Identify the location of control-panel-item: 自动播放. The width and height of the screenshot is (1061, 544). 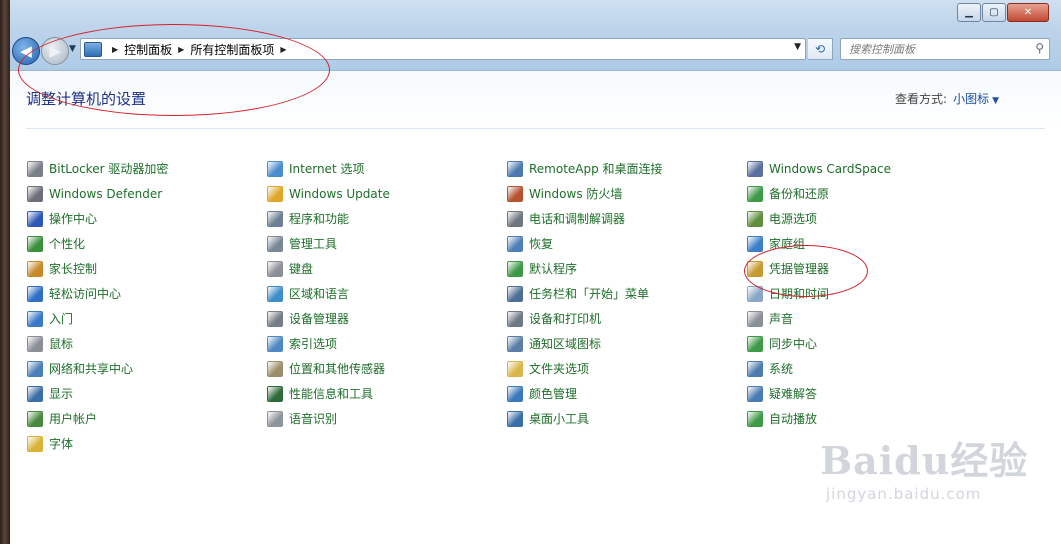
(819, 418).